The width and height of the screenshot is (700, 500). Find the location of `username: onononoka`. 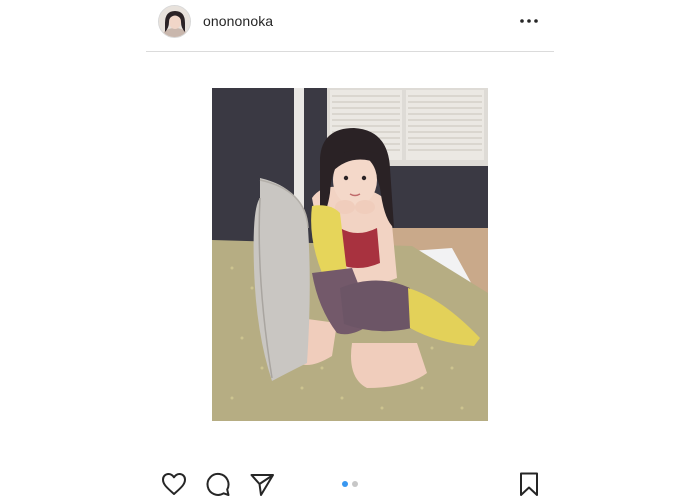

username: onononoka is located at coordinates (238, 21).